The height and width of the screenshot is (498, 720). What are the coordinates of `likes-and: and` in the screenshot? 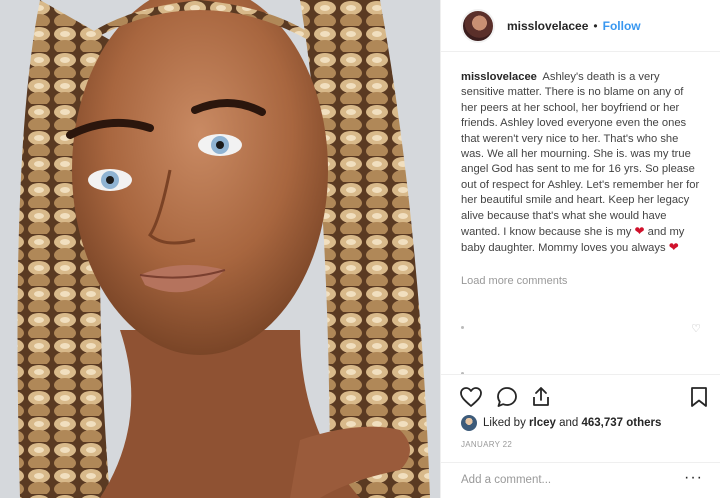 It's located at (569, 423).